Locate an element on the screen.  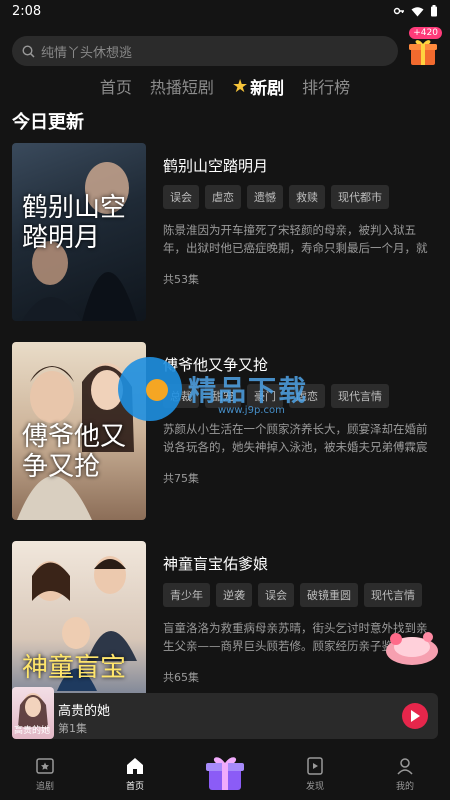
mini-player-episode: 第1集 is located at coordinates (72, 728).